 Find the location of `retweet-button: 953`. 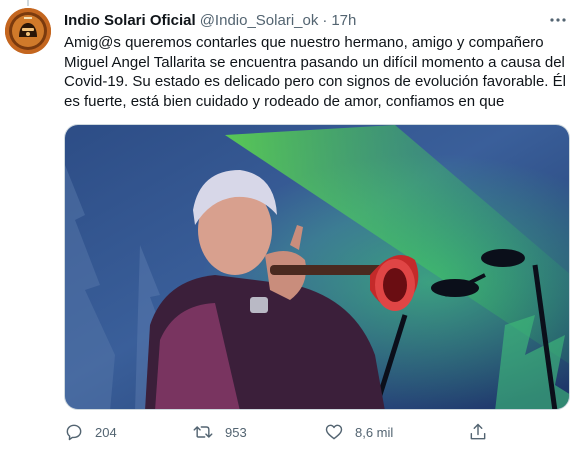

retweet-button: 953 is located at coordinates (219, 432).